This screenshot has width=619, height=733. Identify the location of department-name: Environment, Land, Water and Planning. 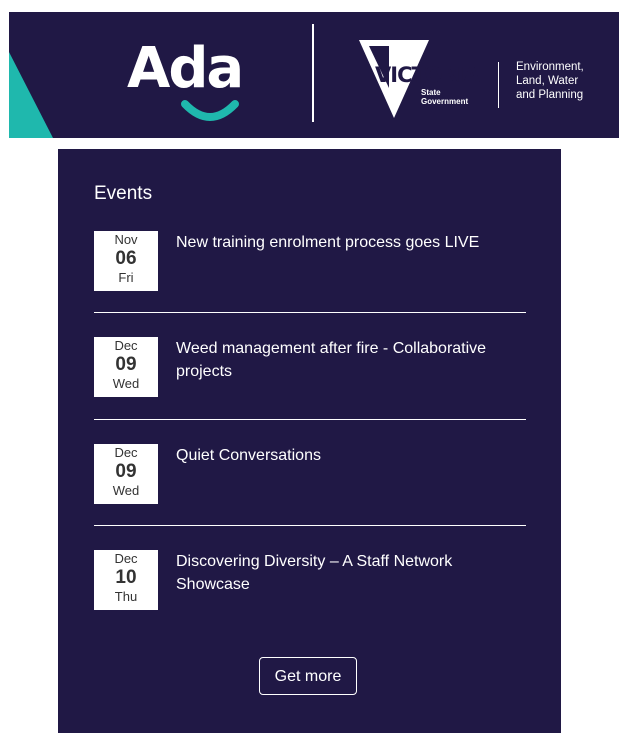
(550, 81).